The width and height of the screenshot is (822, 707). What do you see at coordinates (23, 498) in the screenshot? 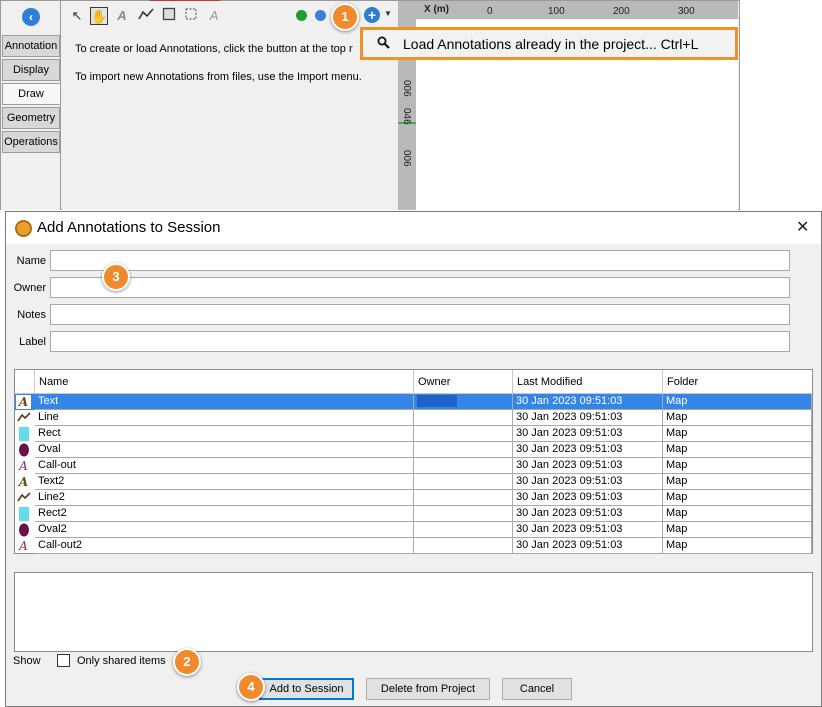
I see `line-icon` at bounding box center [23, 498].